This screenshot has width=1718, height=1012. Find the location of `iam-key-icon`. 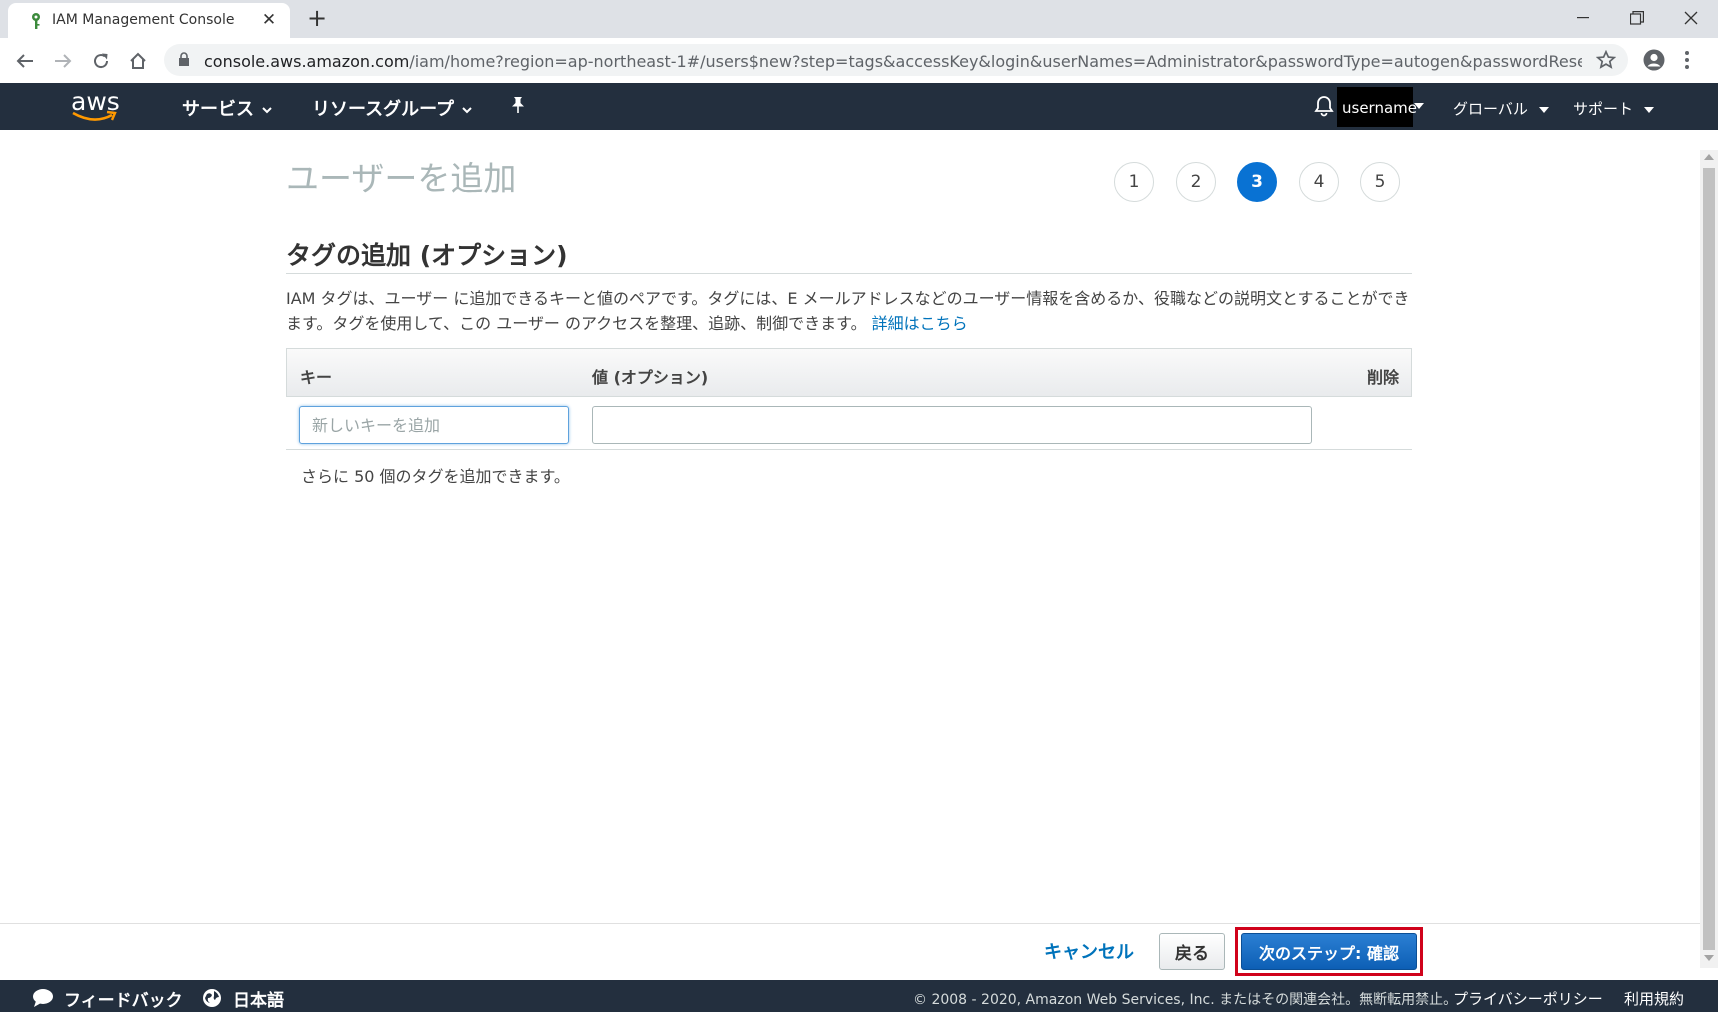

iam-key-icon is located at coordinates (36, 21).